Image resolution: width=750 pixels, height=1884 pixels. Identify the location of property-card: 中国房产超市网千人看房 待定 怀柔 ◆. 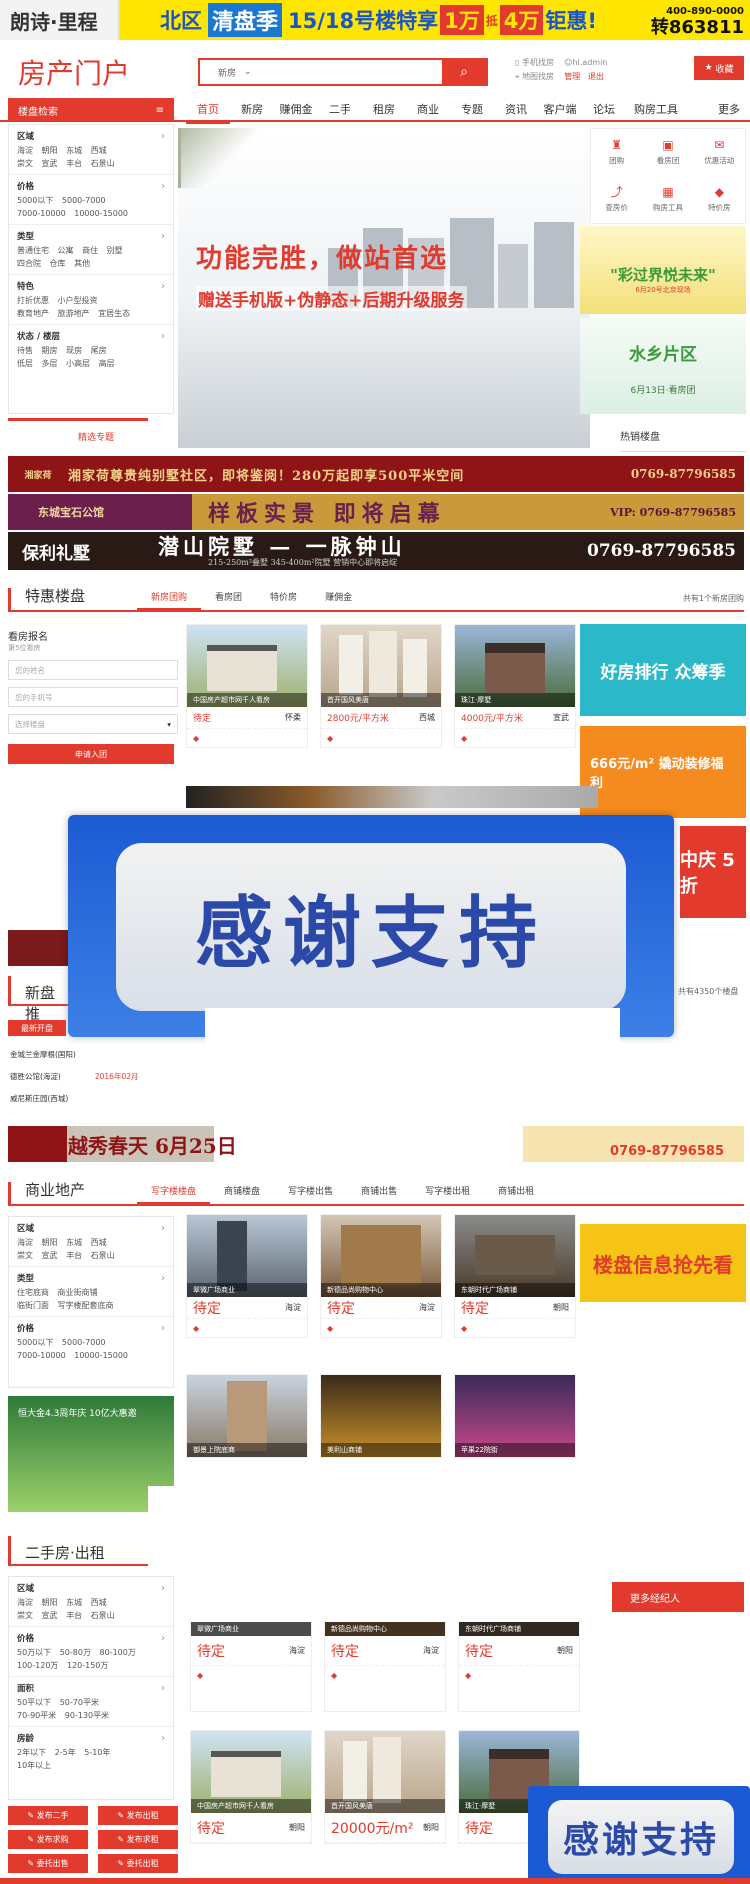
(247, 686).